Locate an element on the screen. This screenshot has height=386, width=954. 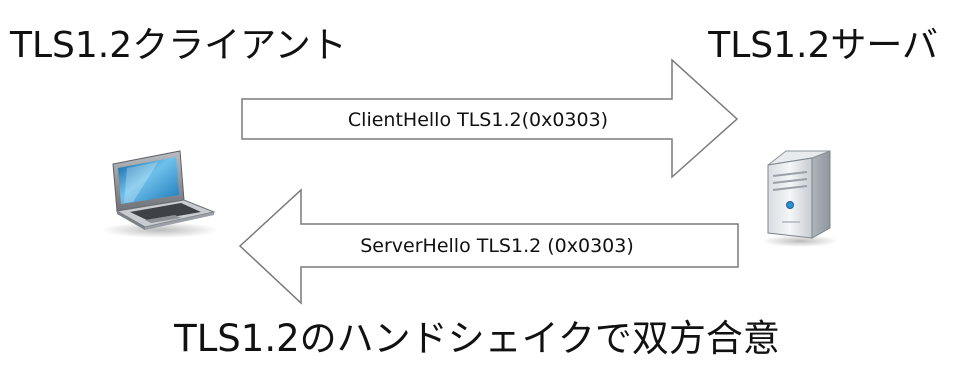
server-tower-icon is located at coordinates (800, 198).